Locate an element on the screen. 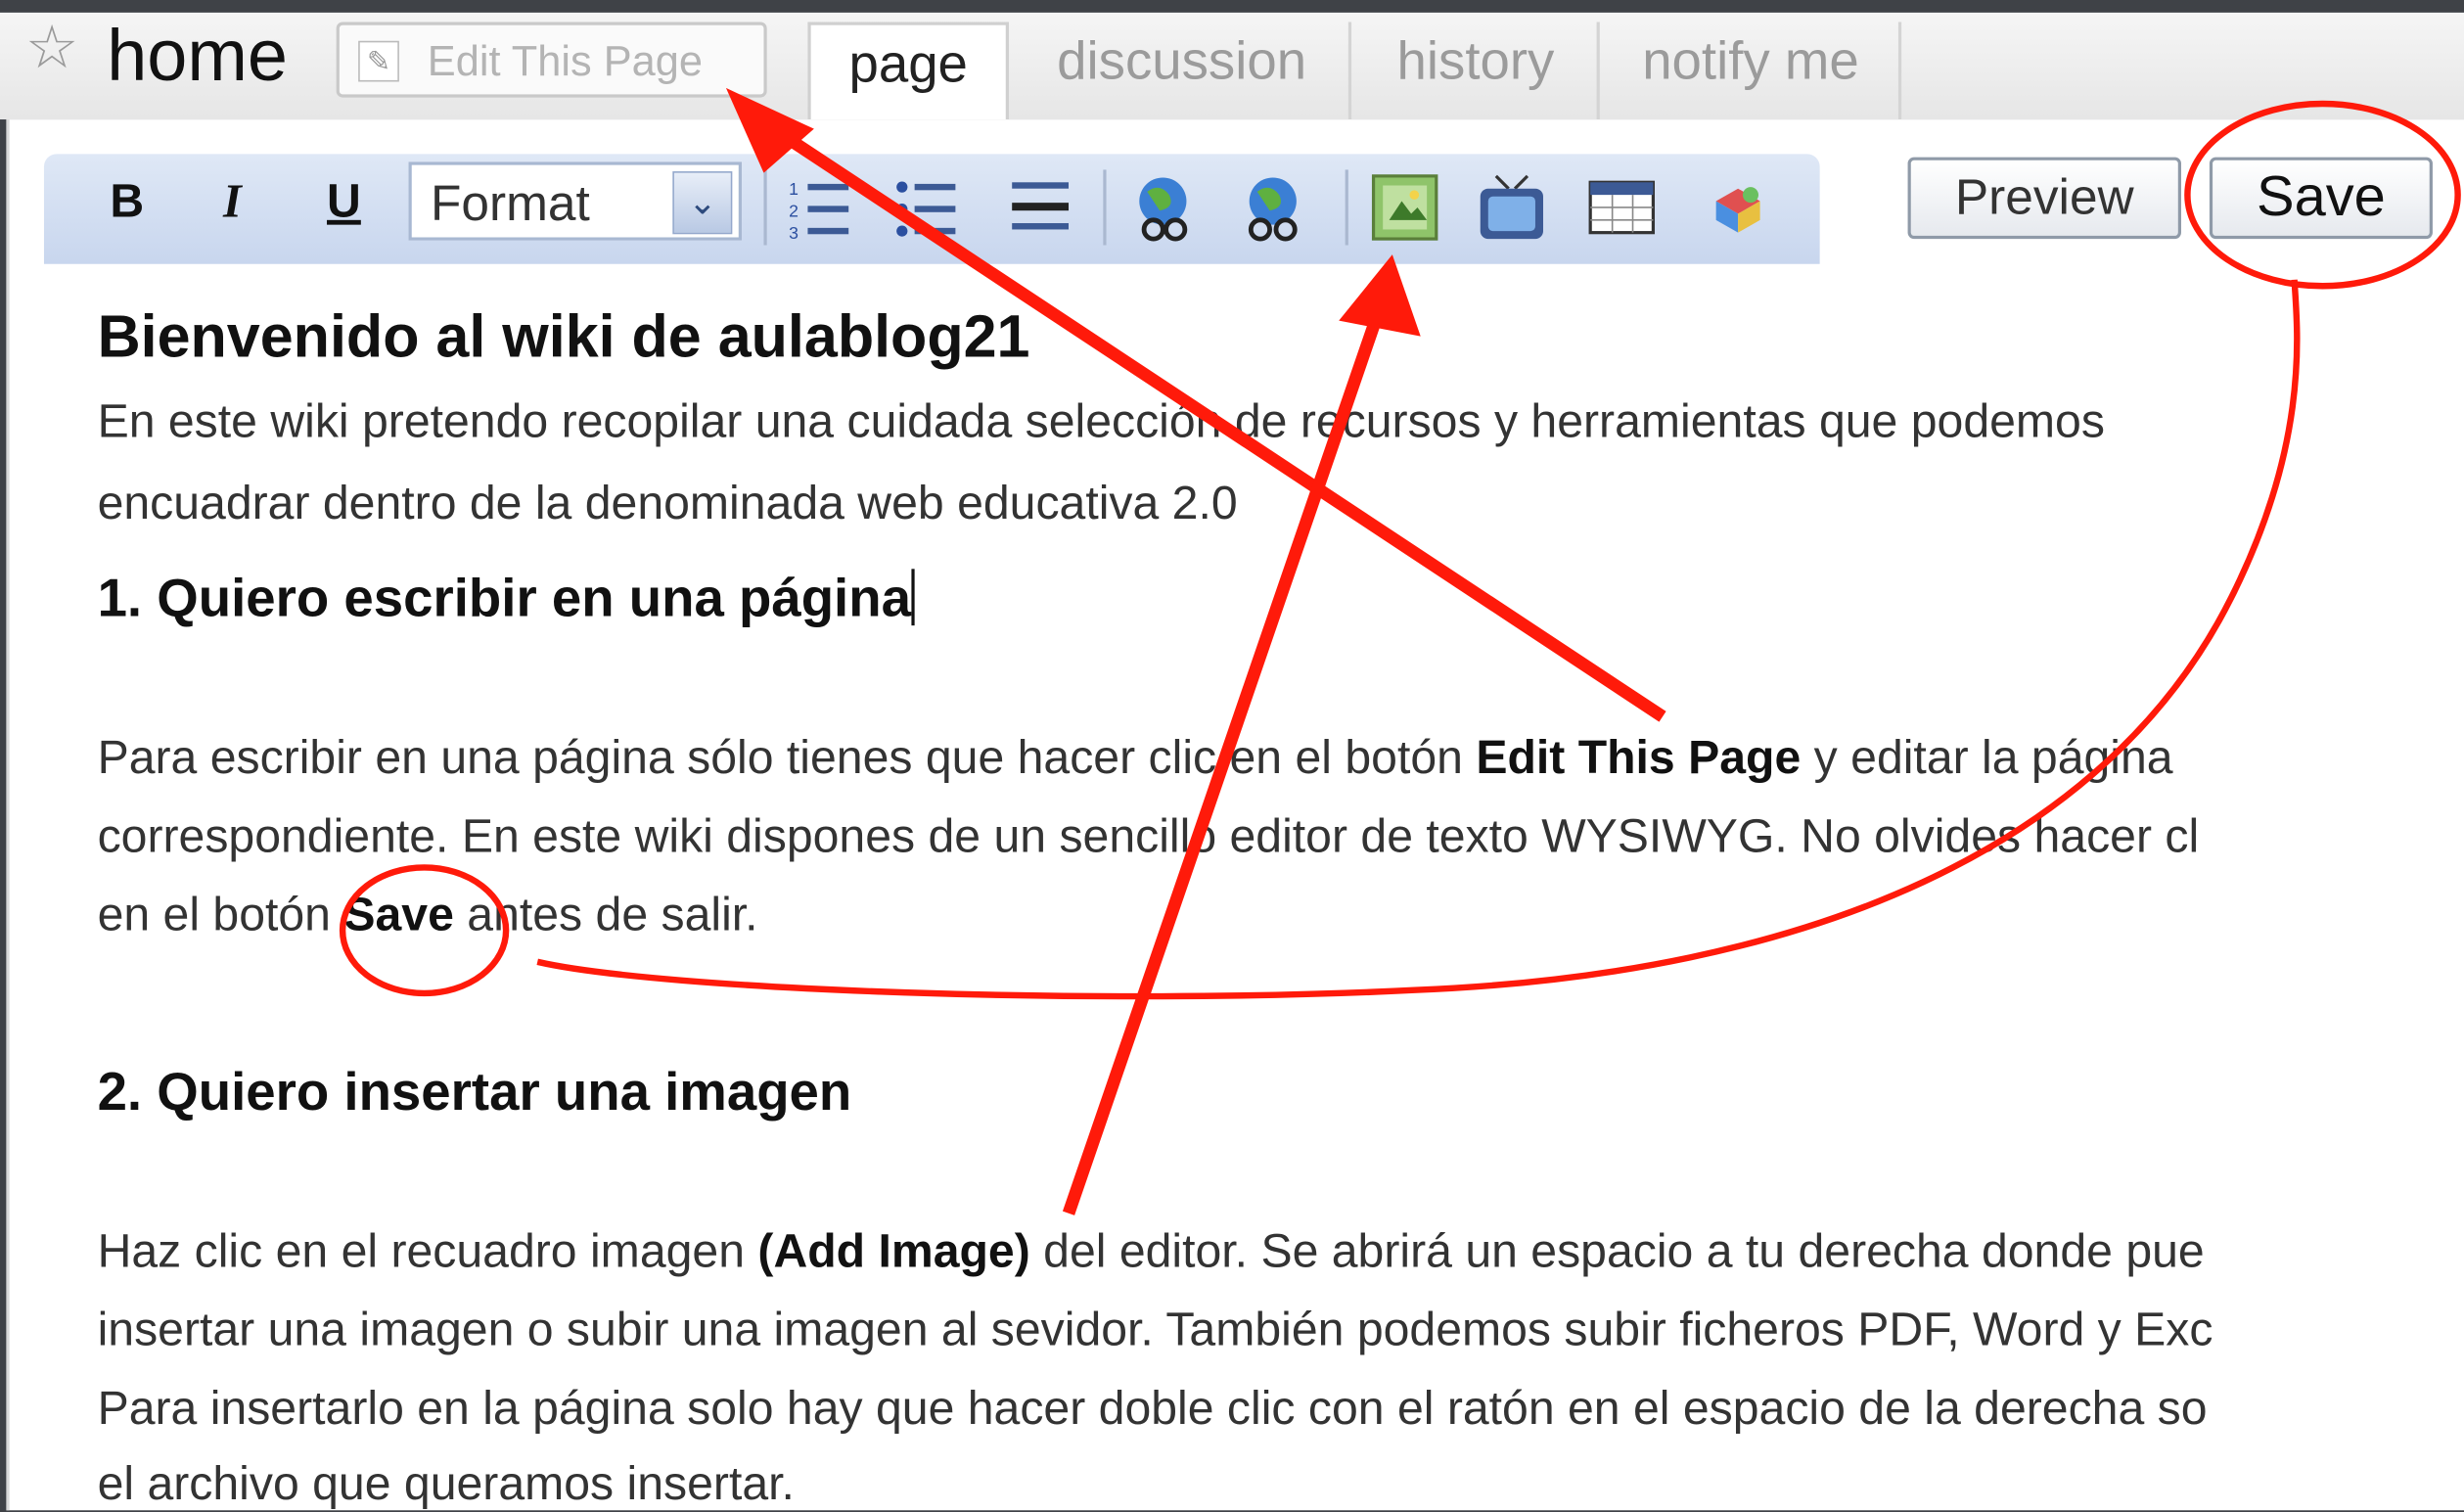 The width and height of the screenshot is (2464, 1512). add-video-icon is located at coordinates (1512, 208).